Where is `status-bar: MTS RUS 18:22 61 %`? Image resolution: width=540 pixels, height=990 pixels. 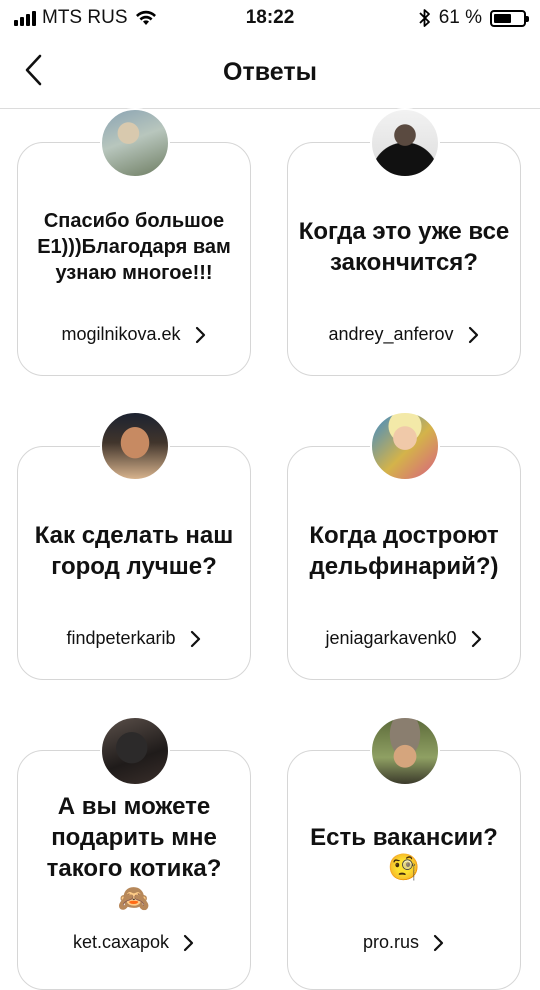
status-bar: MTS RUS 18:22 61 % is located at coordinates (270, 18).